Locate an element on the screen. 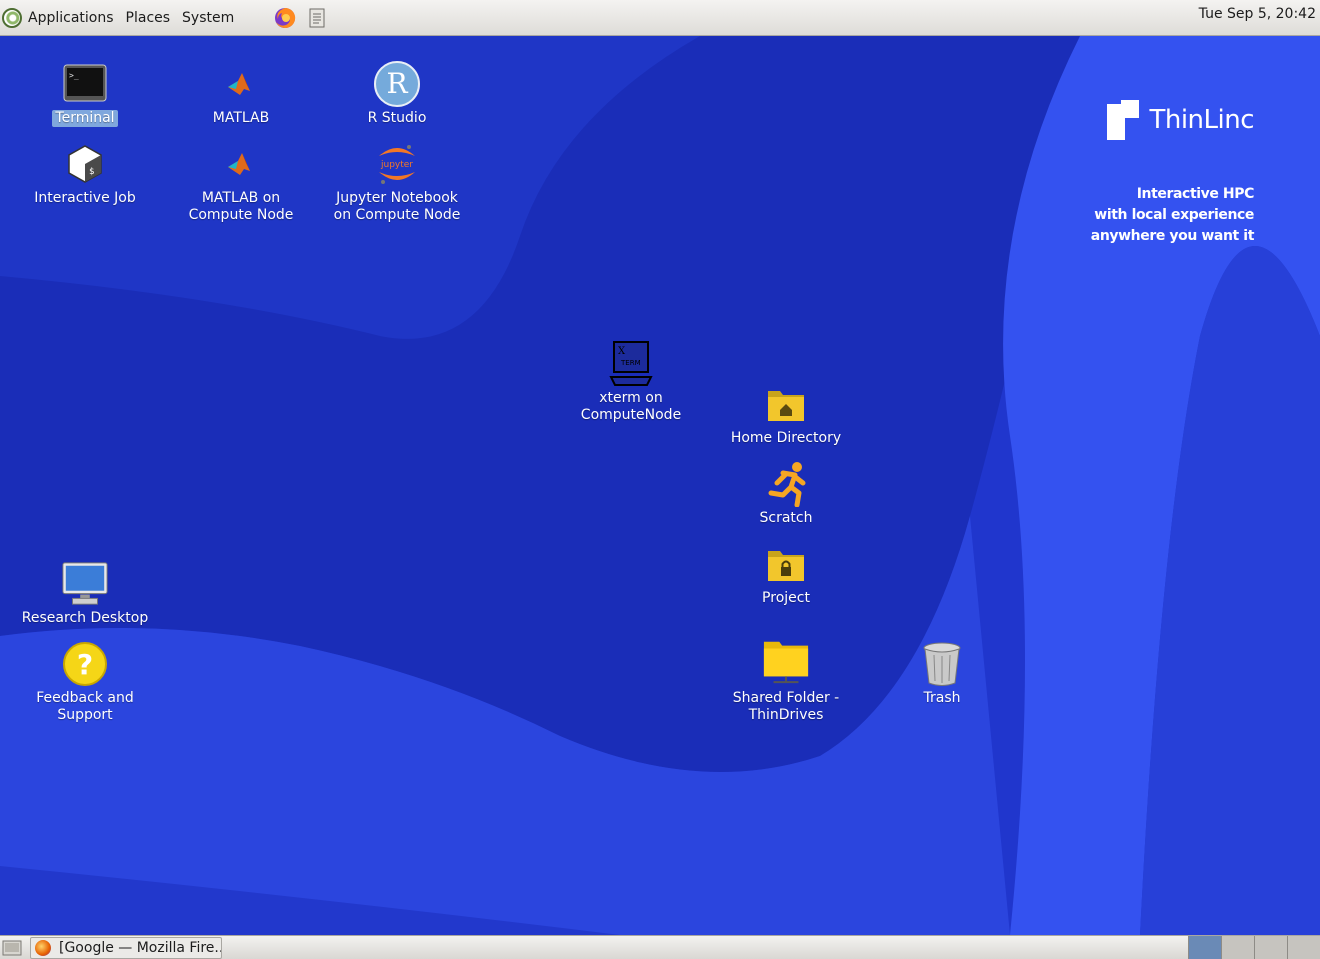  svg-text: R is located at coordinates (397, 83).